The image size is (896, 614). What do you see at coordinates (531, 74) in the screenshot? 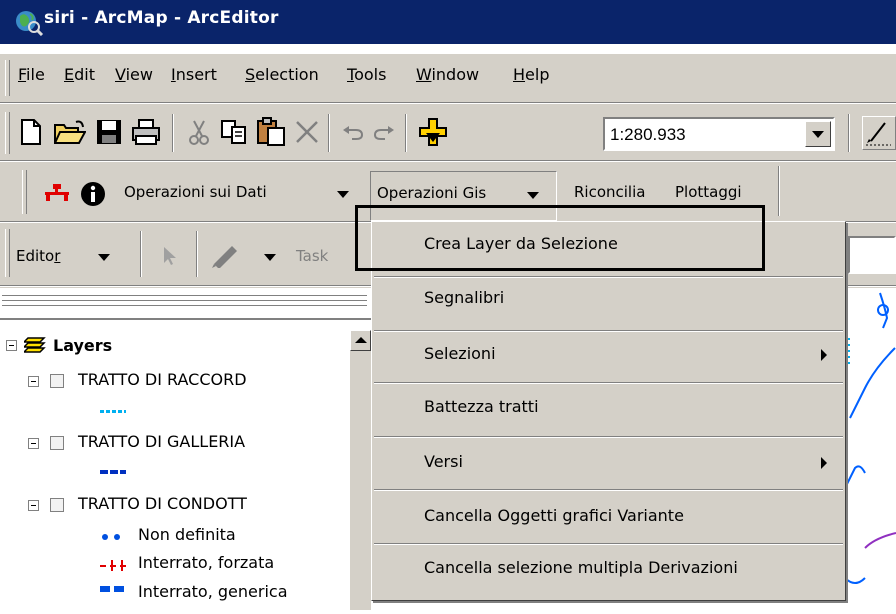
I see `menu-help: Help` at bounding box center [531, 74].